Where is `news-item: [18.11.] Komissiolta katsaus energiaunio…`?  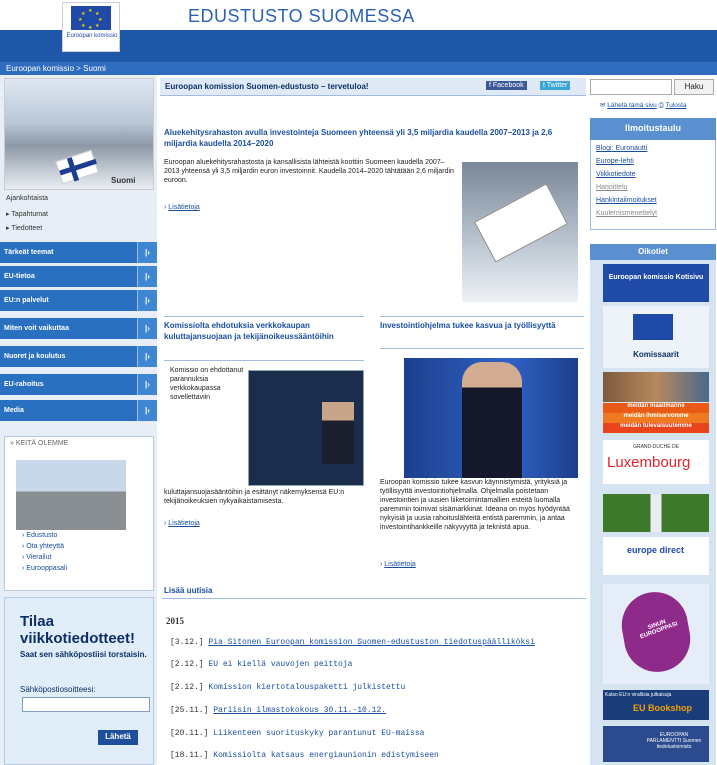 news-item: [18.11.] Komissiolta katsaus energiaunio… is located at coordinates (304, 755).